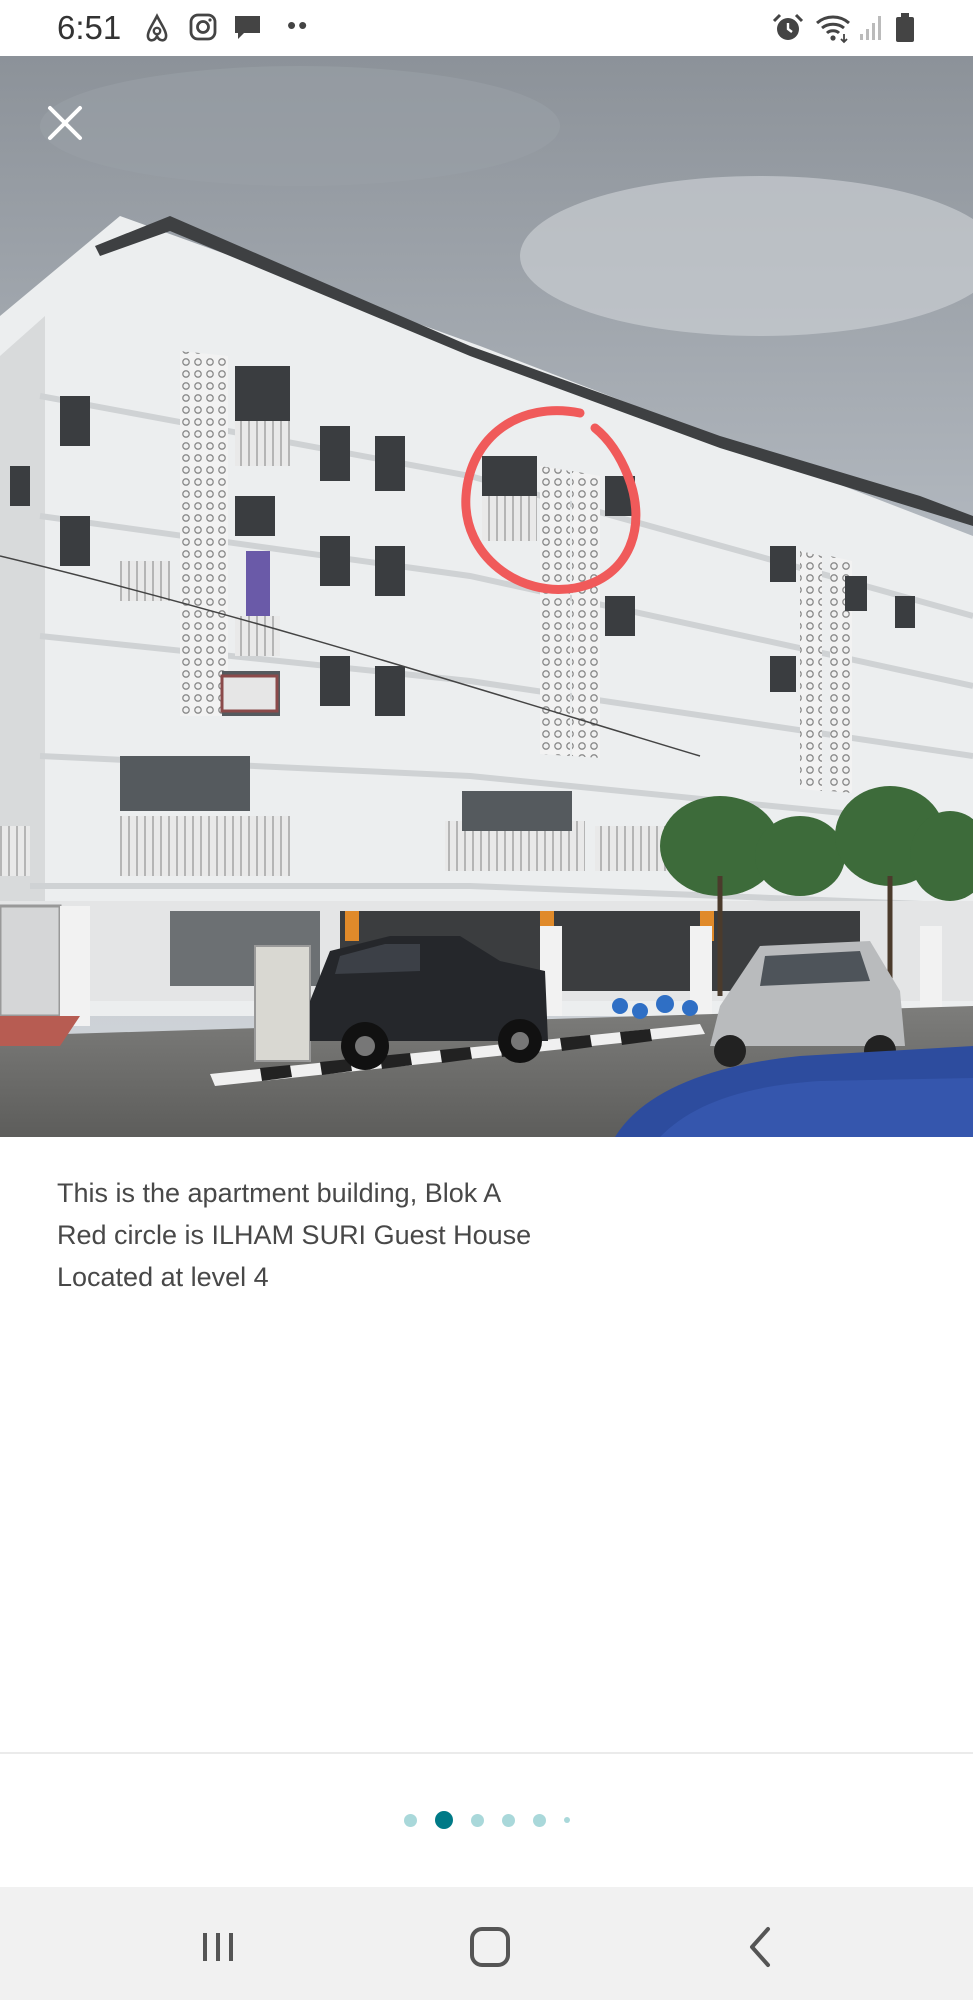 The height and width of the screenshot is (2000, 973). Describe the element at coordinates (89, 27) in the screenshot. I see `status-time: 6:51` at that location.